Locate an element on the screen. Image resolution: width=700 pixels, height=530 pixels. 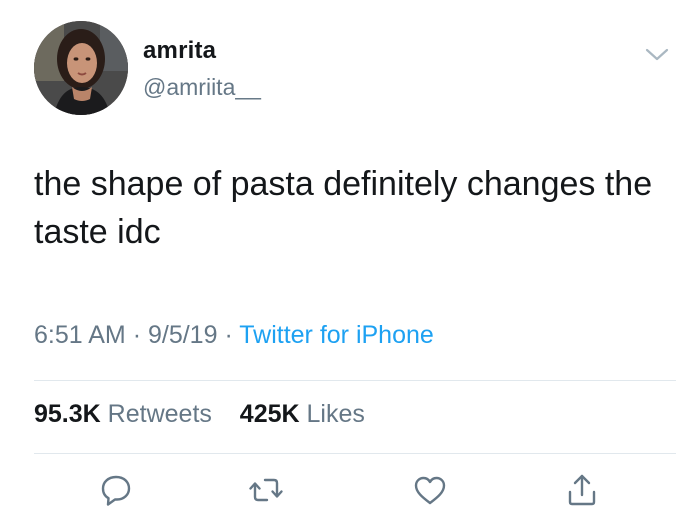
retweet-icon is located at coordinates (266, 490).